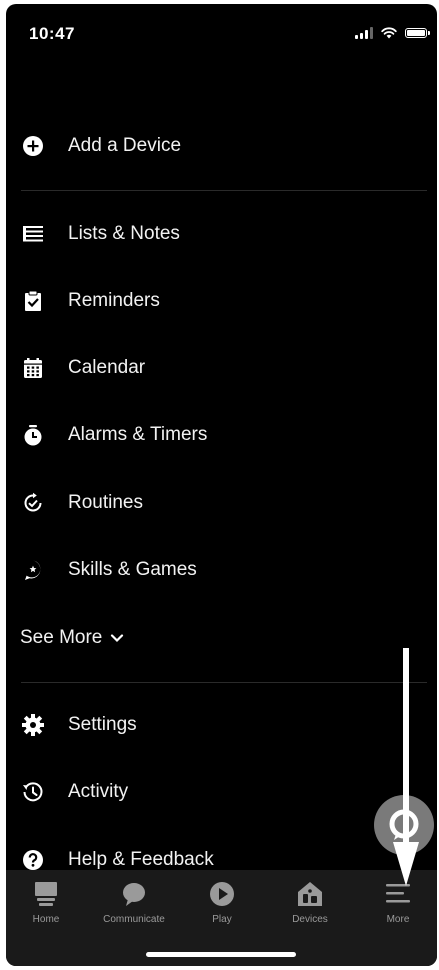 This screenshot has width=439, height=970. I want to click on menu-item-label: Reminders, so click(114, 300).